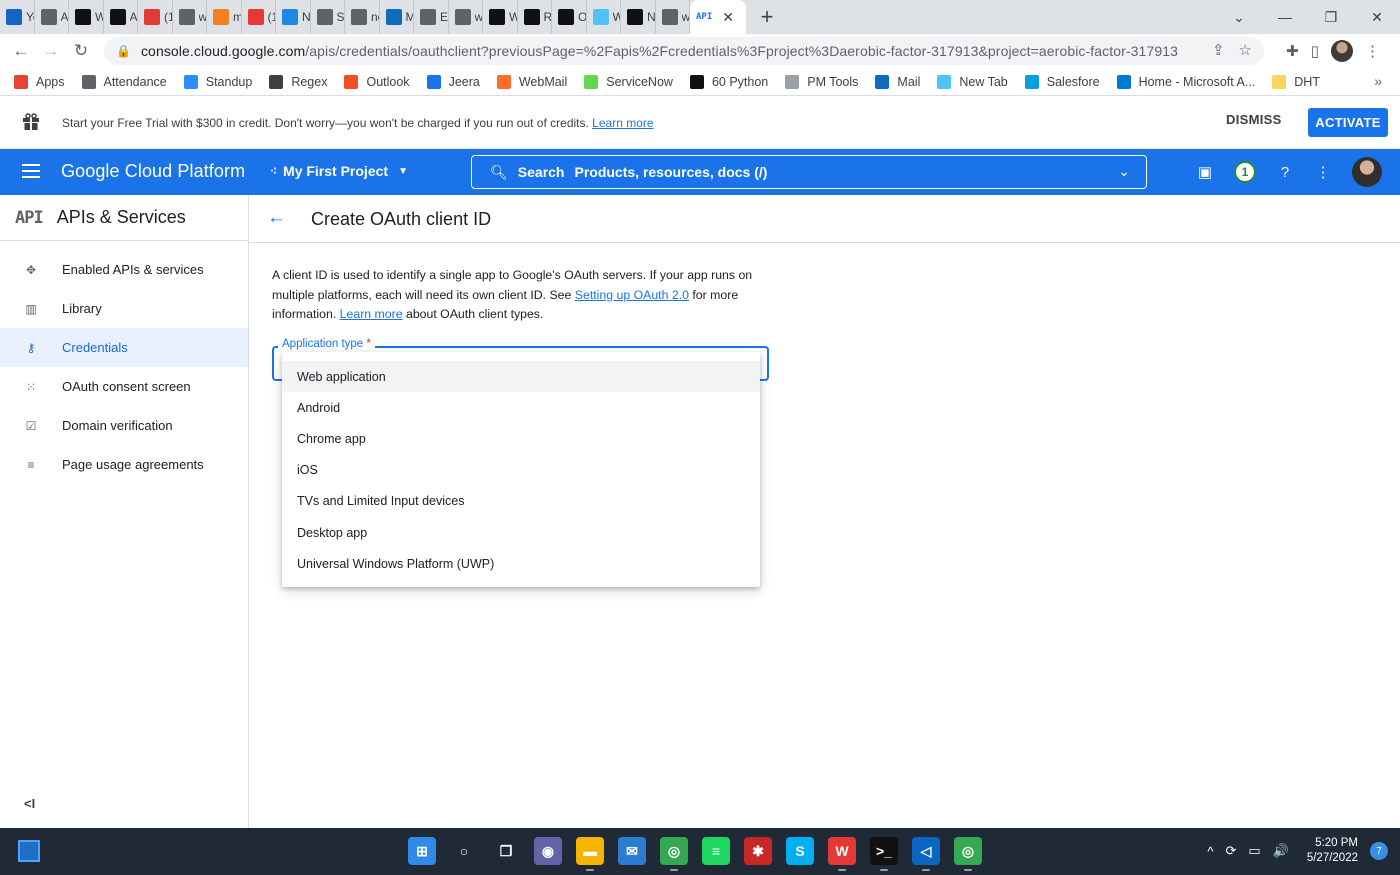 This screenshot has height=875, width=1400. I want to click on bookmark-item: 60 Python, so click(728, 81).